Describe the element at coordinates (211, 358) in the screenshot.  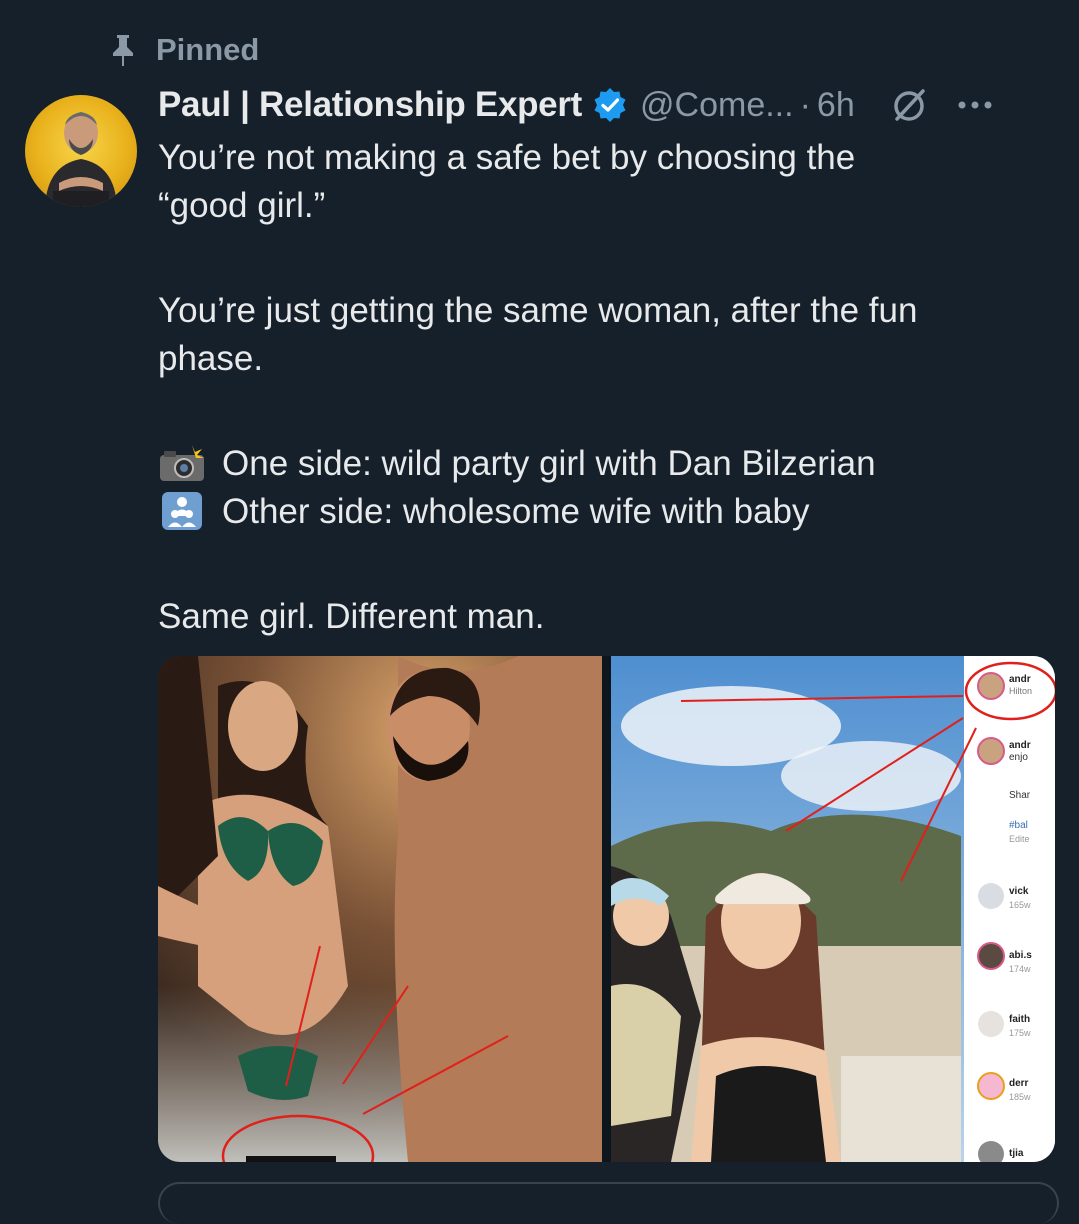
I see `tweet-line: phase.` at that location.